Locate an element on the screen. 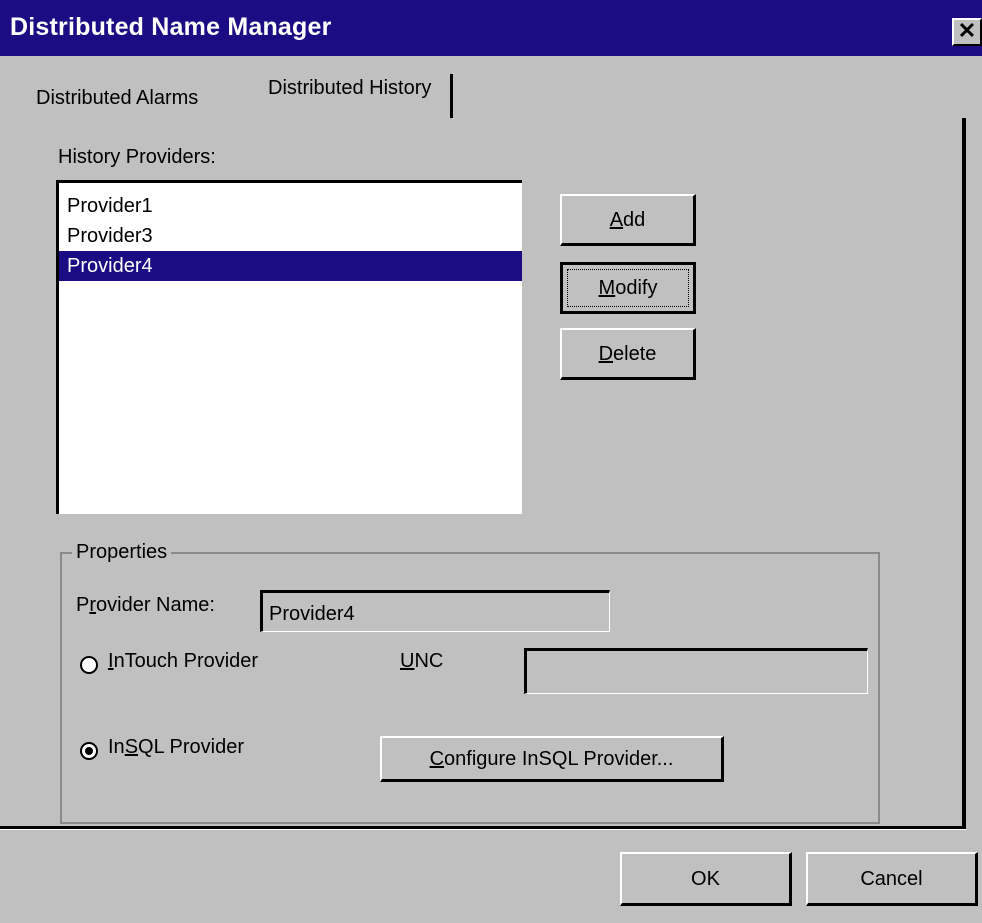 The height and width of the screenshot is (923, 982). insql-provider-label: InSQL Provider is located at coordinates (176, 747).